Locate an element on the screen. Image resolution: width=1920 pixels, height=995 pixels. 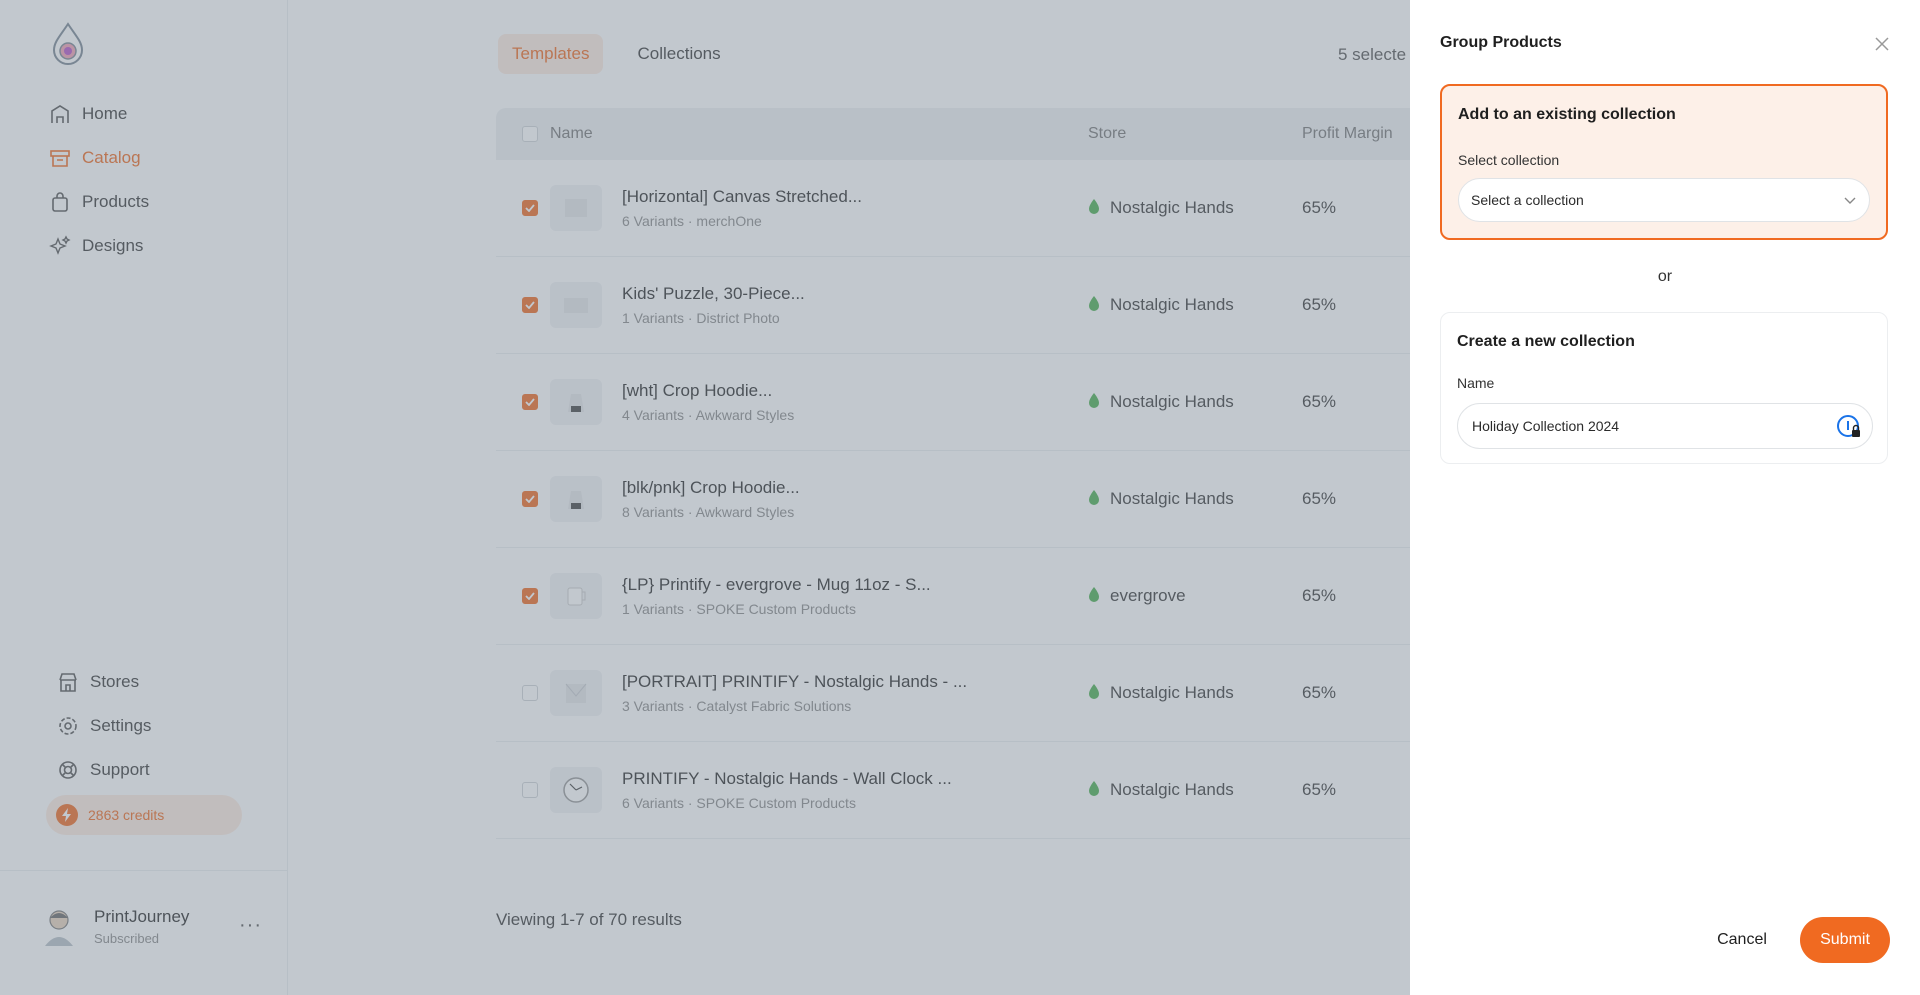
collection-name-input: Holiday Collection 2024 is located at coordinates (1665, 426).